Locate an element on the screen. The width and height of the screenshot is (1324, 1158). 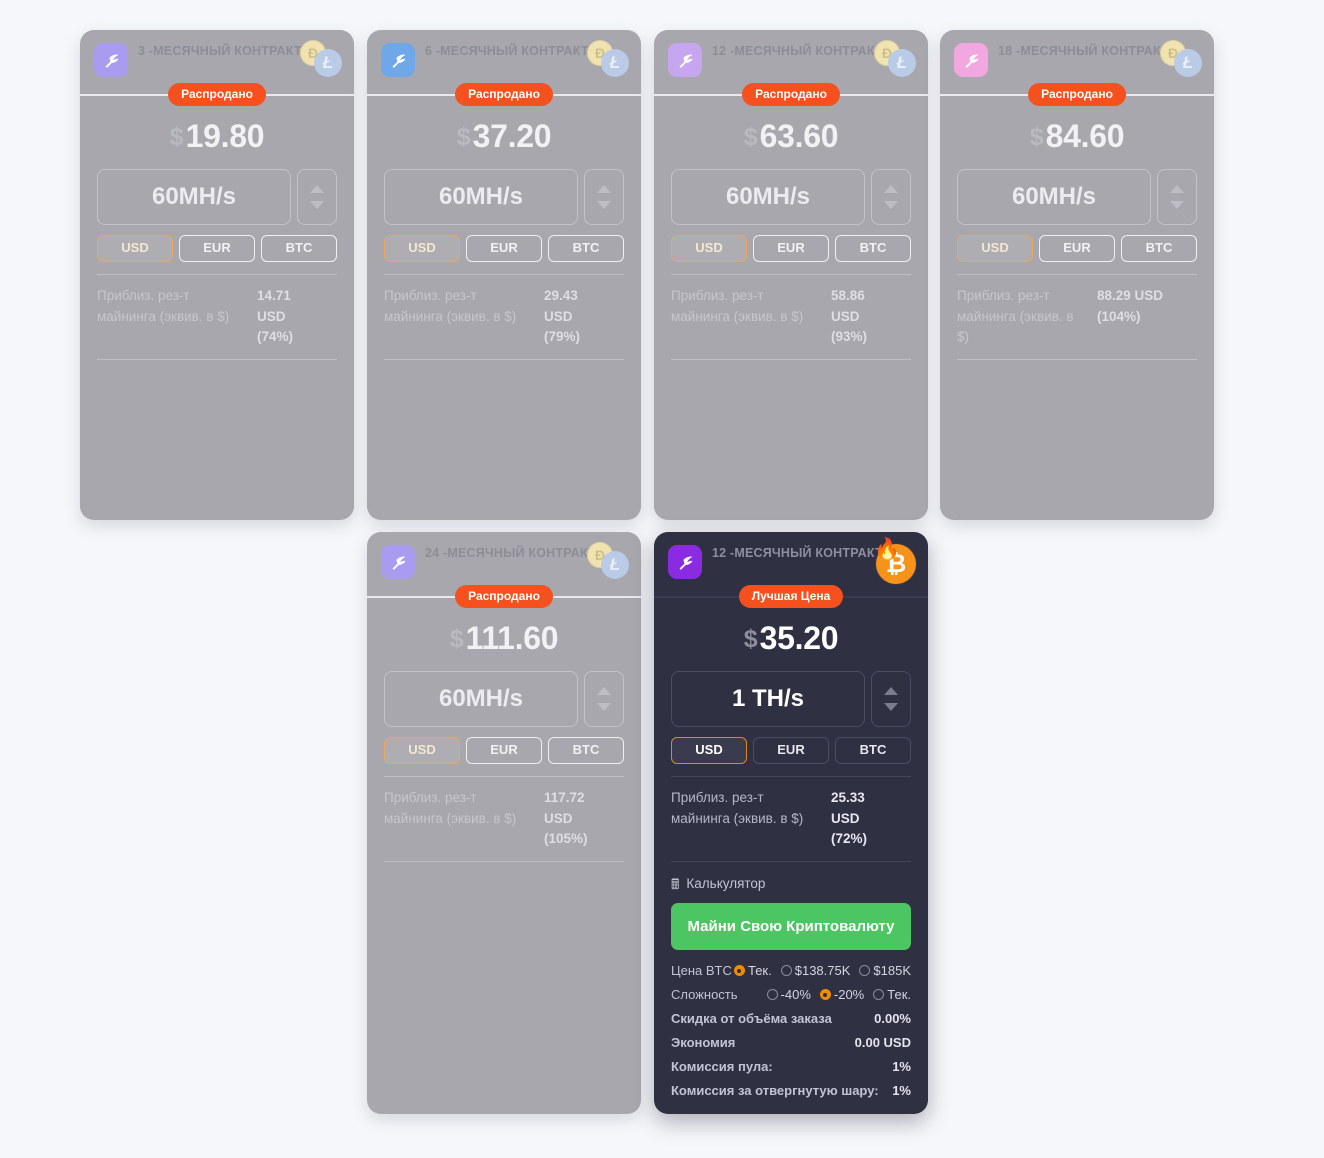
mining-result-line: (79%) is located at coordinates (562, 336).